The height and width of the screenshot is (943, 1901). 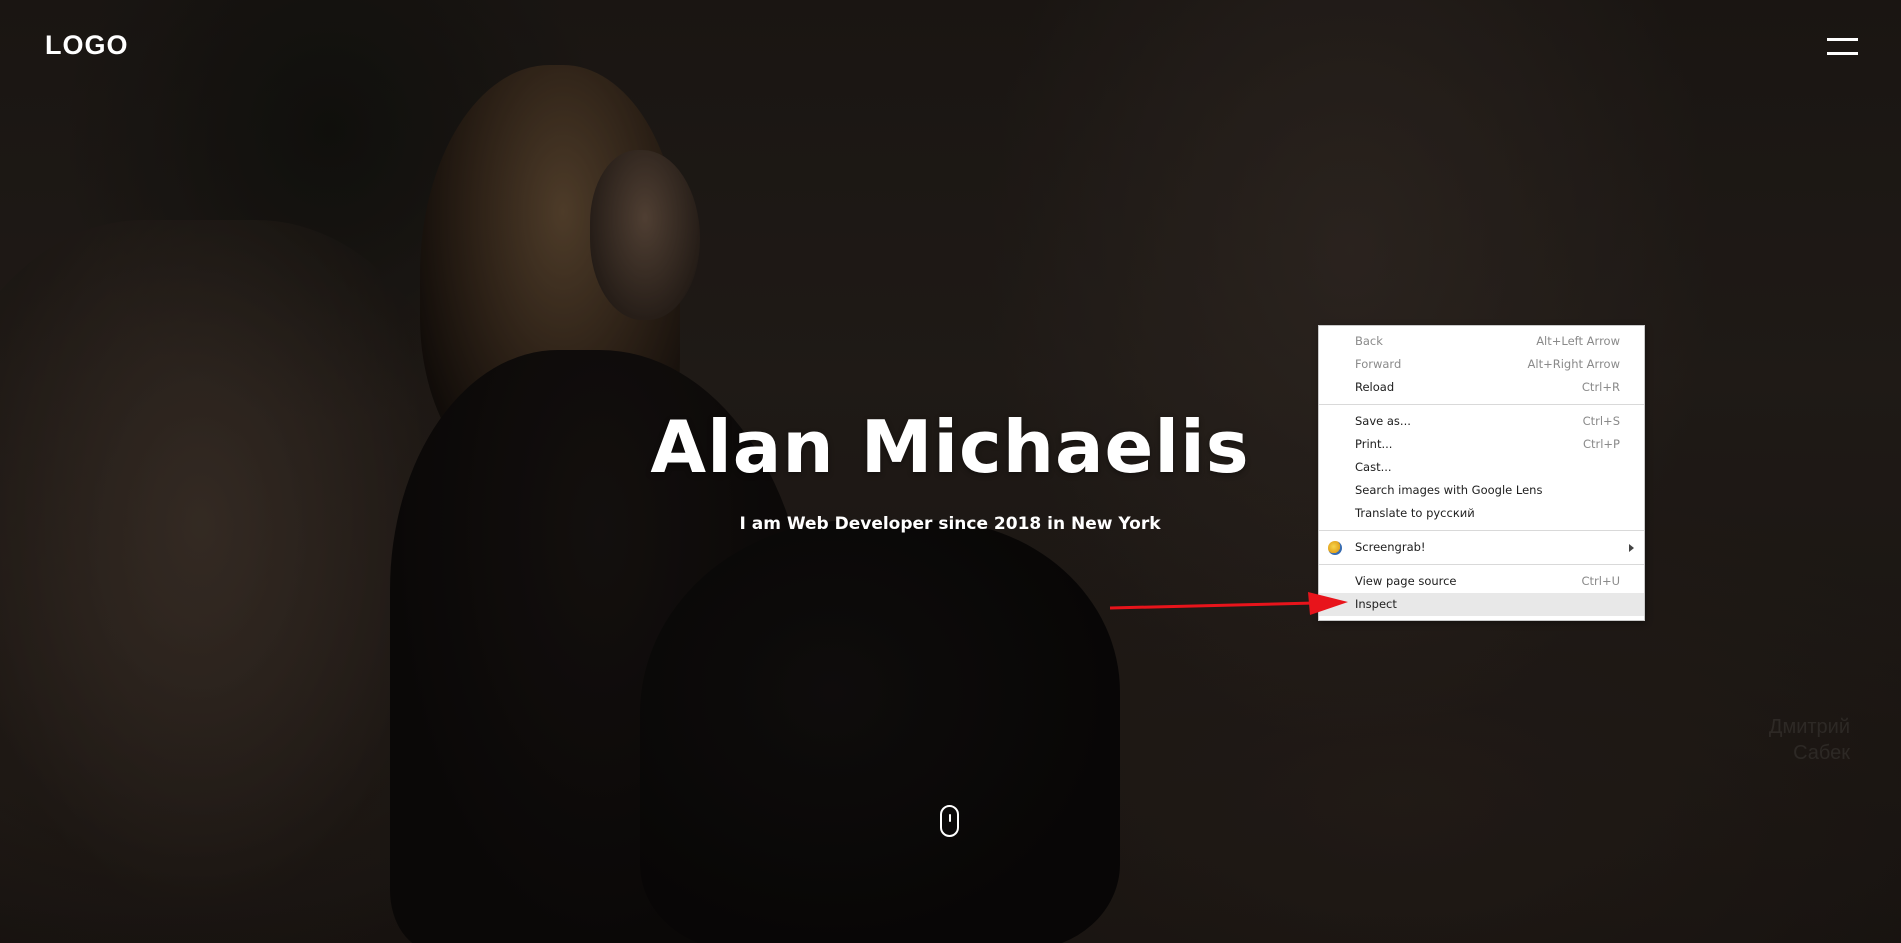 What do you see at coordinates (1573, 364) in the screenshot?
I see `menu-item-shortcut: Alt+Right Arrow` at bounding box center [1573, 364].